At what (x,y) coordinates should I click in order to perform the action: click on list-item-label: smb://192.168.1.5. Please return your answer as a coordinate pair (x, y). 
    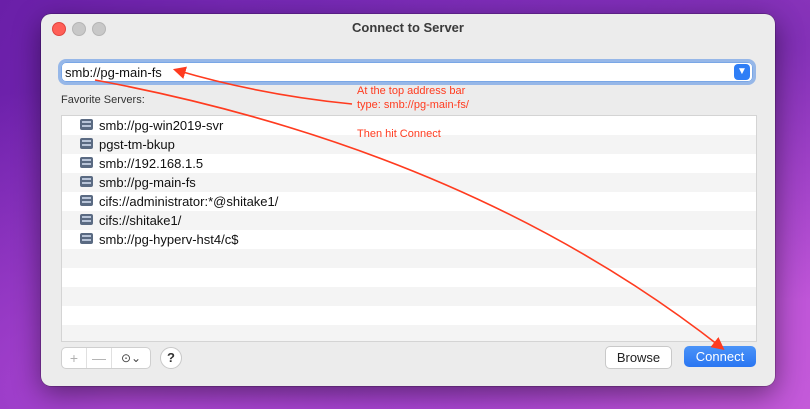
    Looking at the image, I should click on (151, 163).